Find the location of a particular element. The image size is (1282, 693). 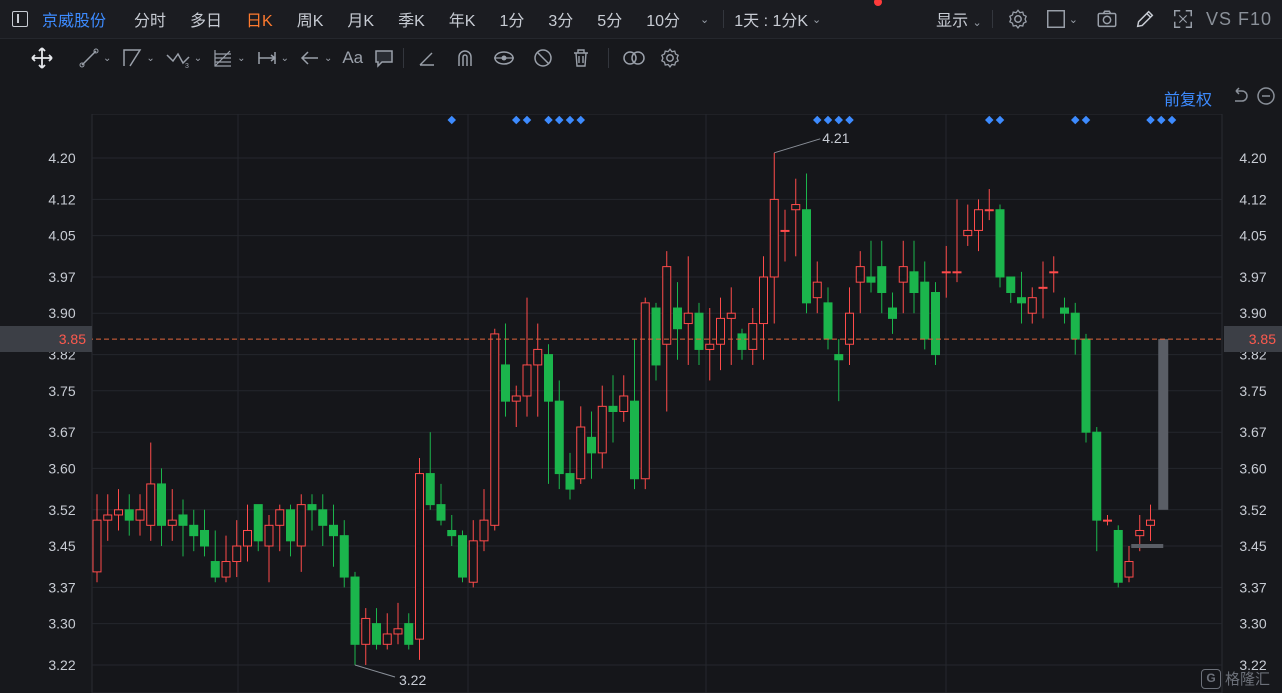

magnet-tool is located at coordinates (465, 58).